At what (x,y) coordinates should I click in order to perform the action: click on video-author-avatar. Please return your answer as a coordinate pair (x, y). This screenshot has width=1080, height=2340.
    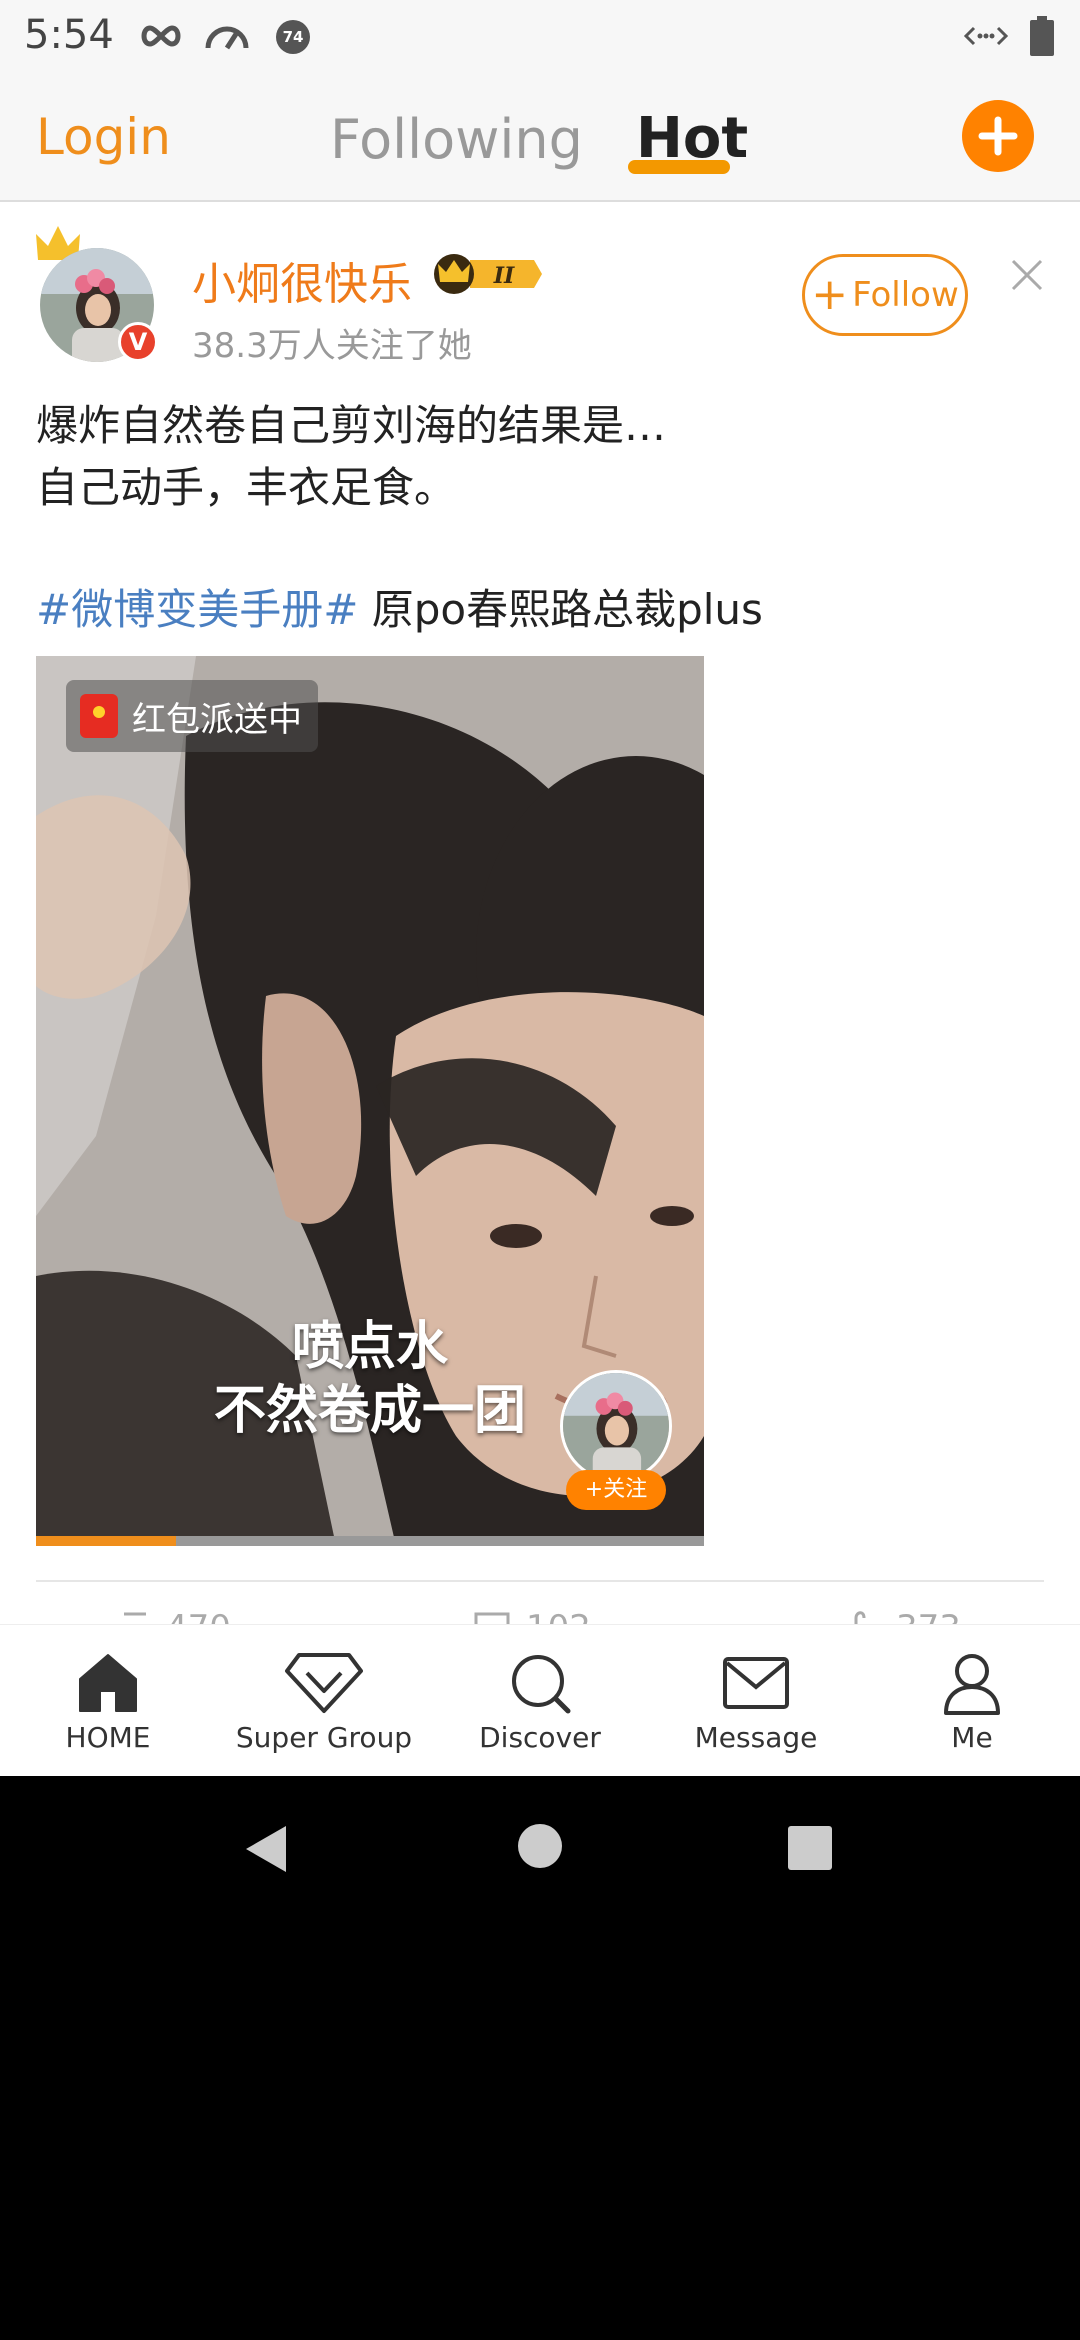
    Looking at the image, I should click on (616, 1426).